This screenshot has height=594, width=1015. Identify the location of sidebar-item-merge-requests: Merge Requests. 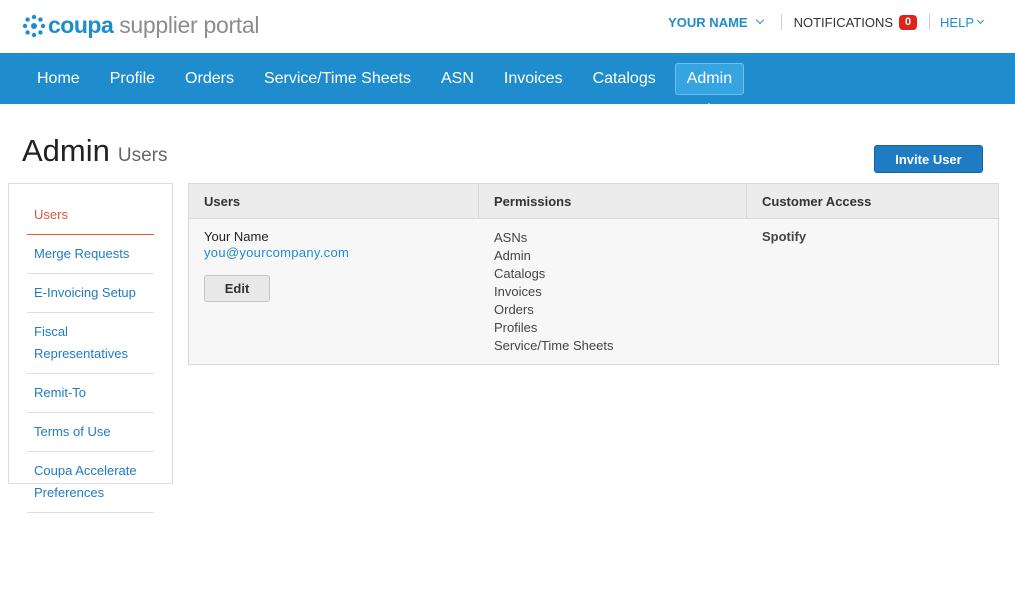
(90, 254).